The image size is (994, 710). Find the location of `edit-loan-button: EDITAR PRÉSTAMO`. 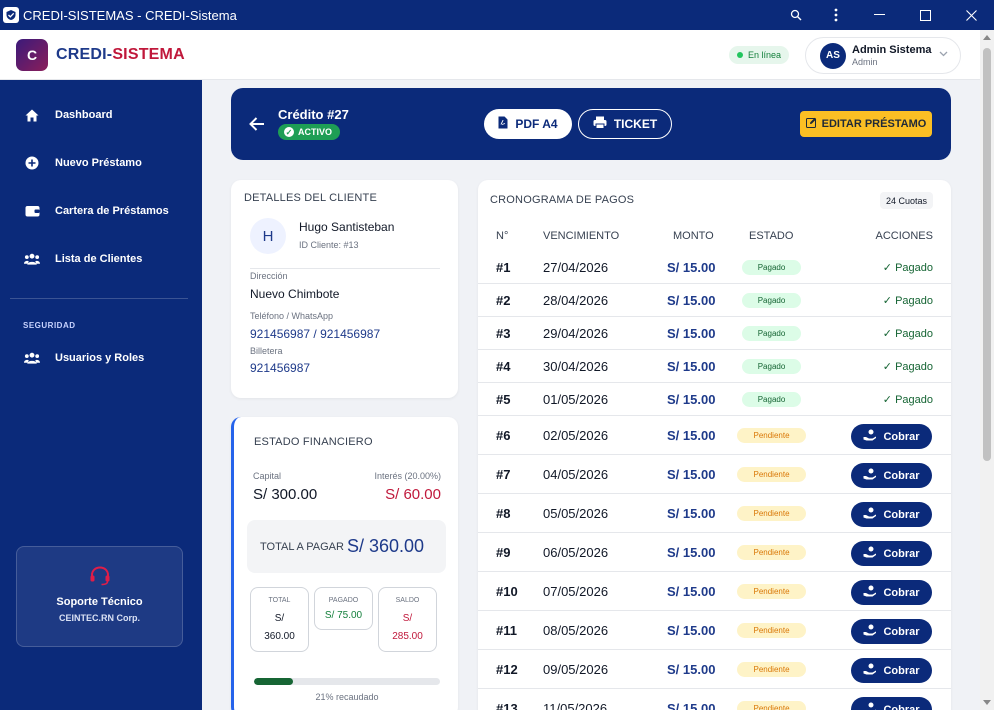

edit-loan-button: EDITAR PRÉSTAMO is located at coordinates (866, 124).